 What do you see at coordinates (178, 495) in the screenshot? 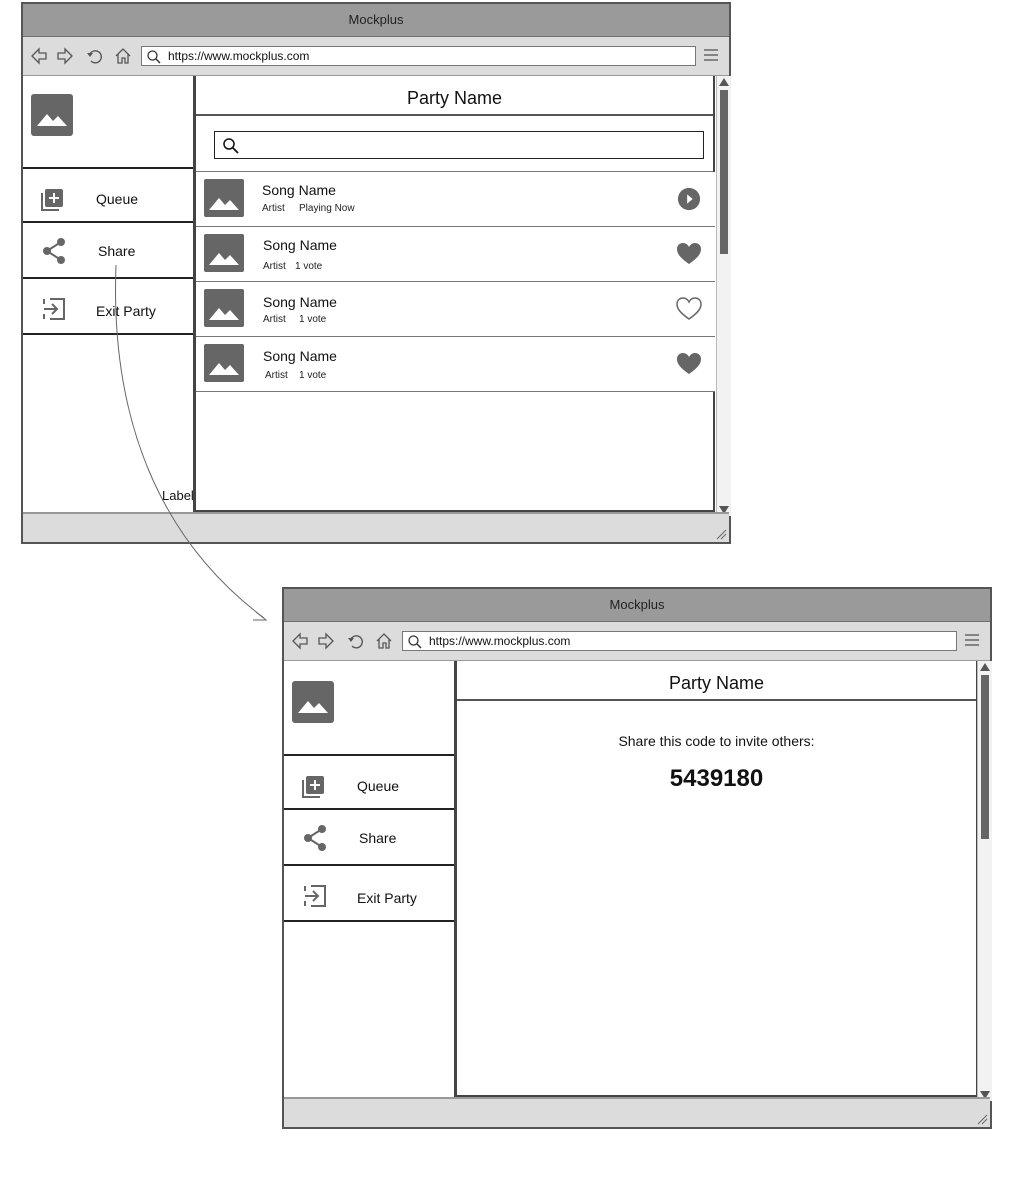
I see `connector-label: Label` at bounding box center [178, 495].